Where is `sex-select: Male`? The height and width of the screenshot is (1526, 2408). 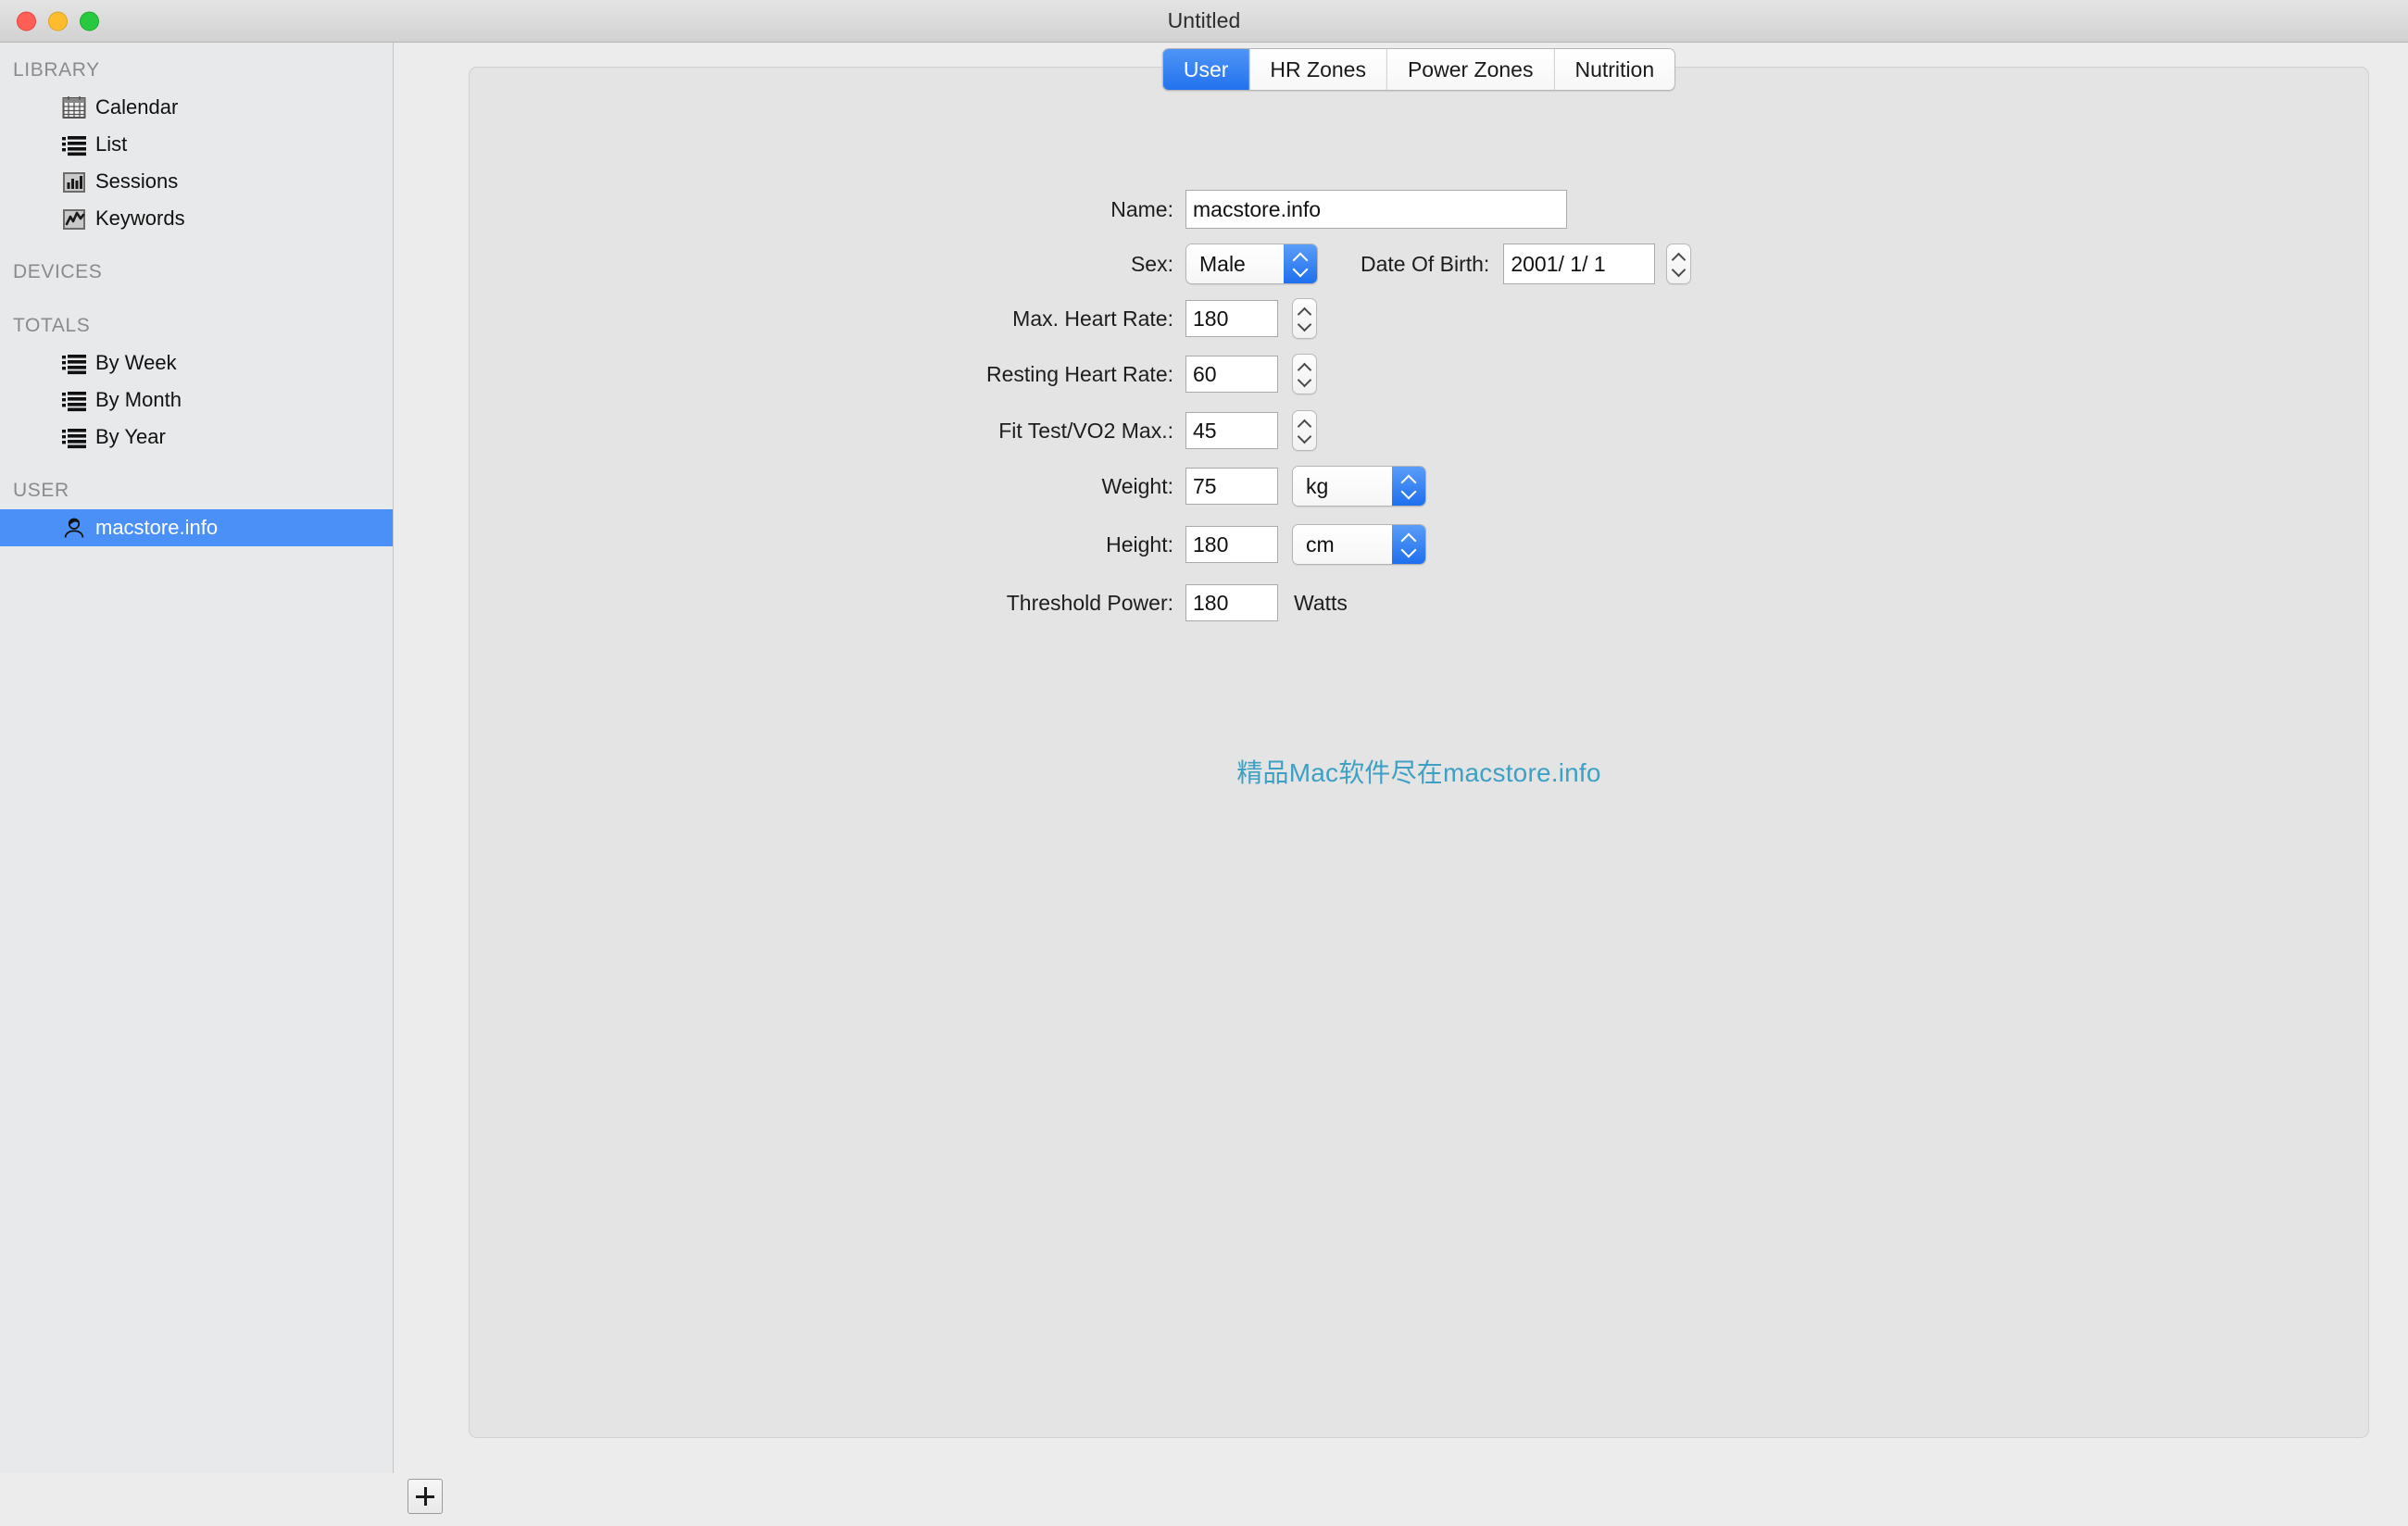
sex-select: Male is located at coordinates (1251, 264).